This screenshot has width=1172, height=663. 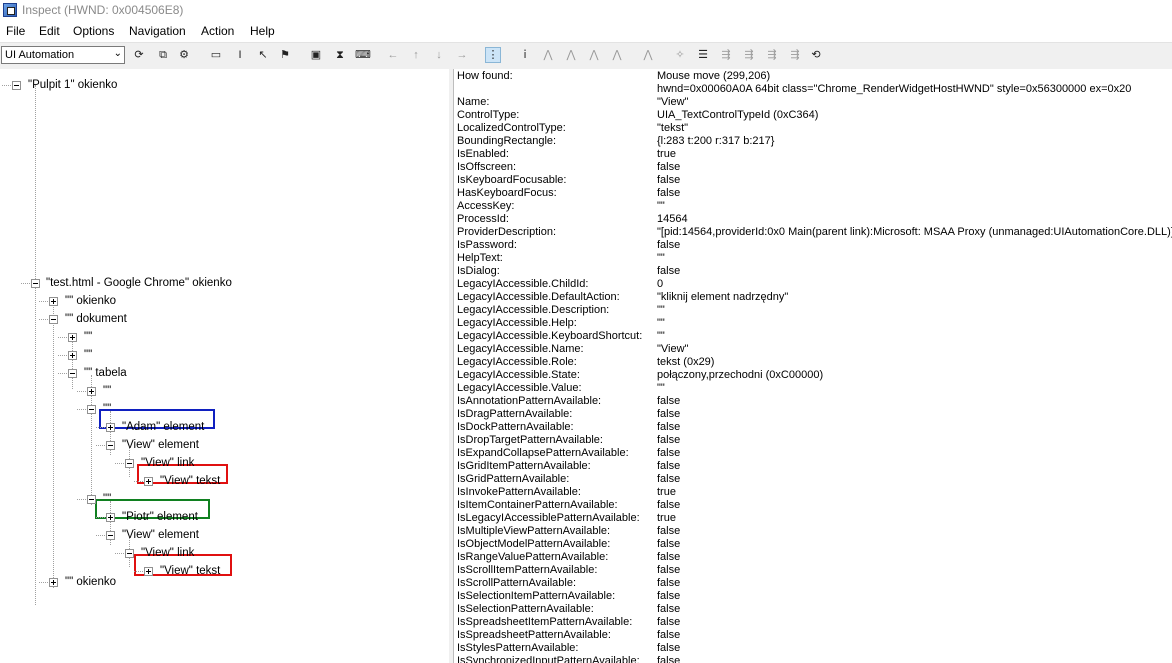 I want to click on pattern-icon-3: ⋀, so click(x=594, y=55).